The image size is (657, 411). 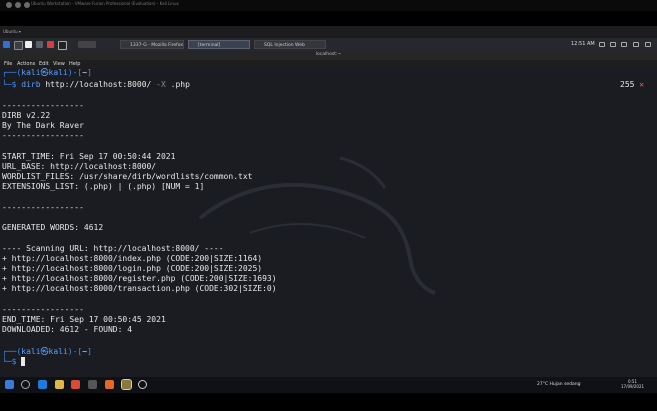 I want to click on command-args: http://localhost:8000/, so click(x=98, y=84).